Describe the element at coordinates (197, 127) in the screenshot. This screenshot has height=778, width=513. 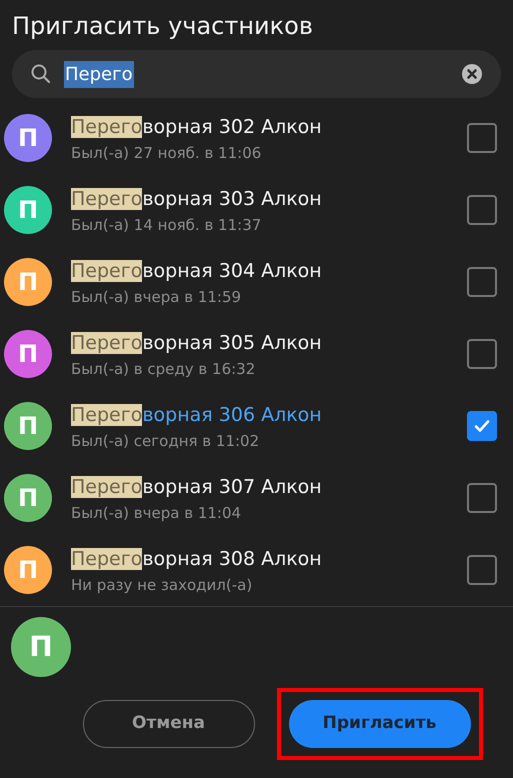
I see `contact-name: Переговорная 302 Алкон` at that location.